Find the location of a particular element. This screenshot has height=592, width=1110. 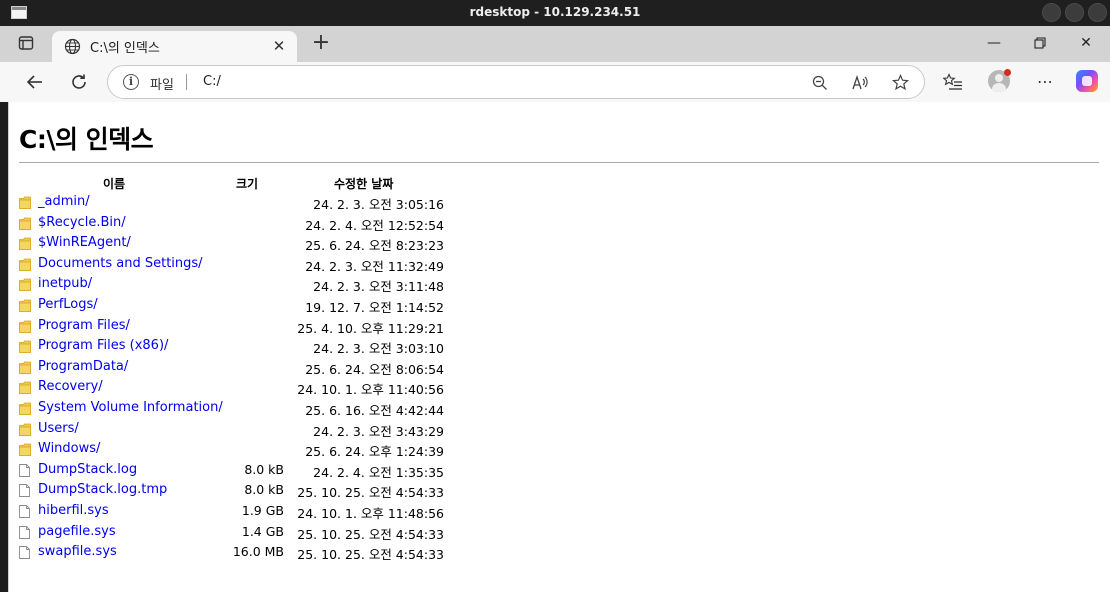

globe-icon is located at coordinates (72, 46).